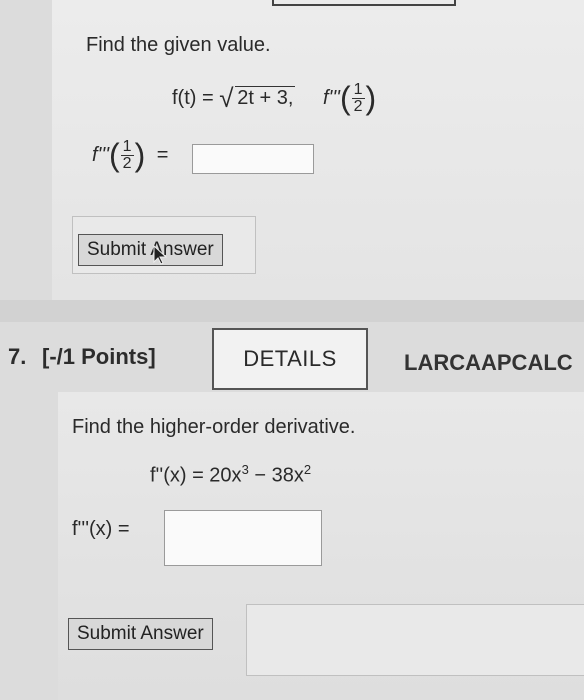  What do you see at coordinates (178, 45) in the screenshot?
I see `question-6-prompt: Find the given value.` at bounding box center [178, 45].